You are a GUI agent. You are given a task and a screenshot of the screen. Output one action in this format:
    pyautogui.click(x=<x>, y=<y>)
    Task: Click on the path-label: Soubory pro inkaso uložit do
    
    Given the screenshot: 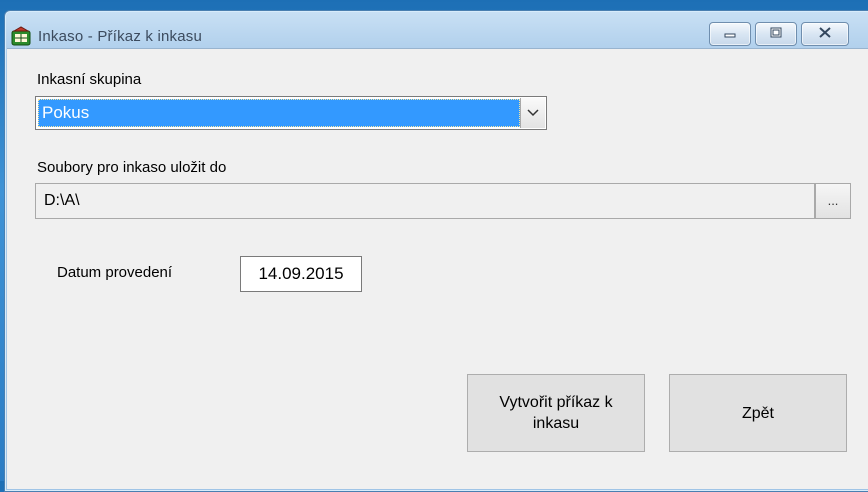 What is the action you would take?
    pyautogui.click(x=132, y=167)
    